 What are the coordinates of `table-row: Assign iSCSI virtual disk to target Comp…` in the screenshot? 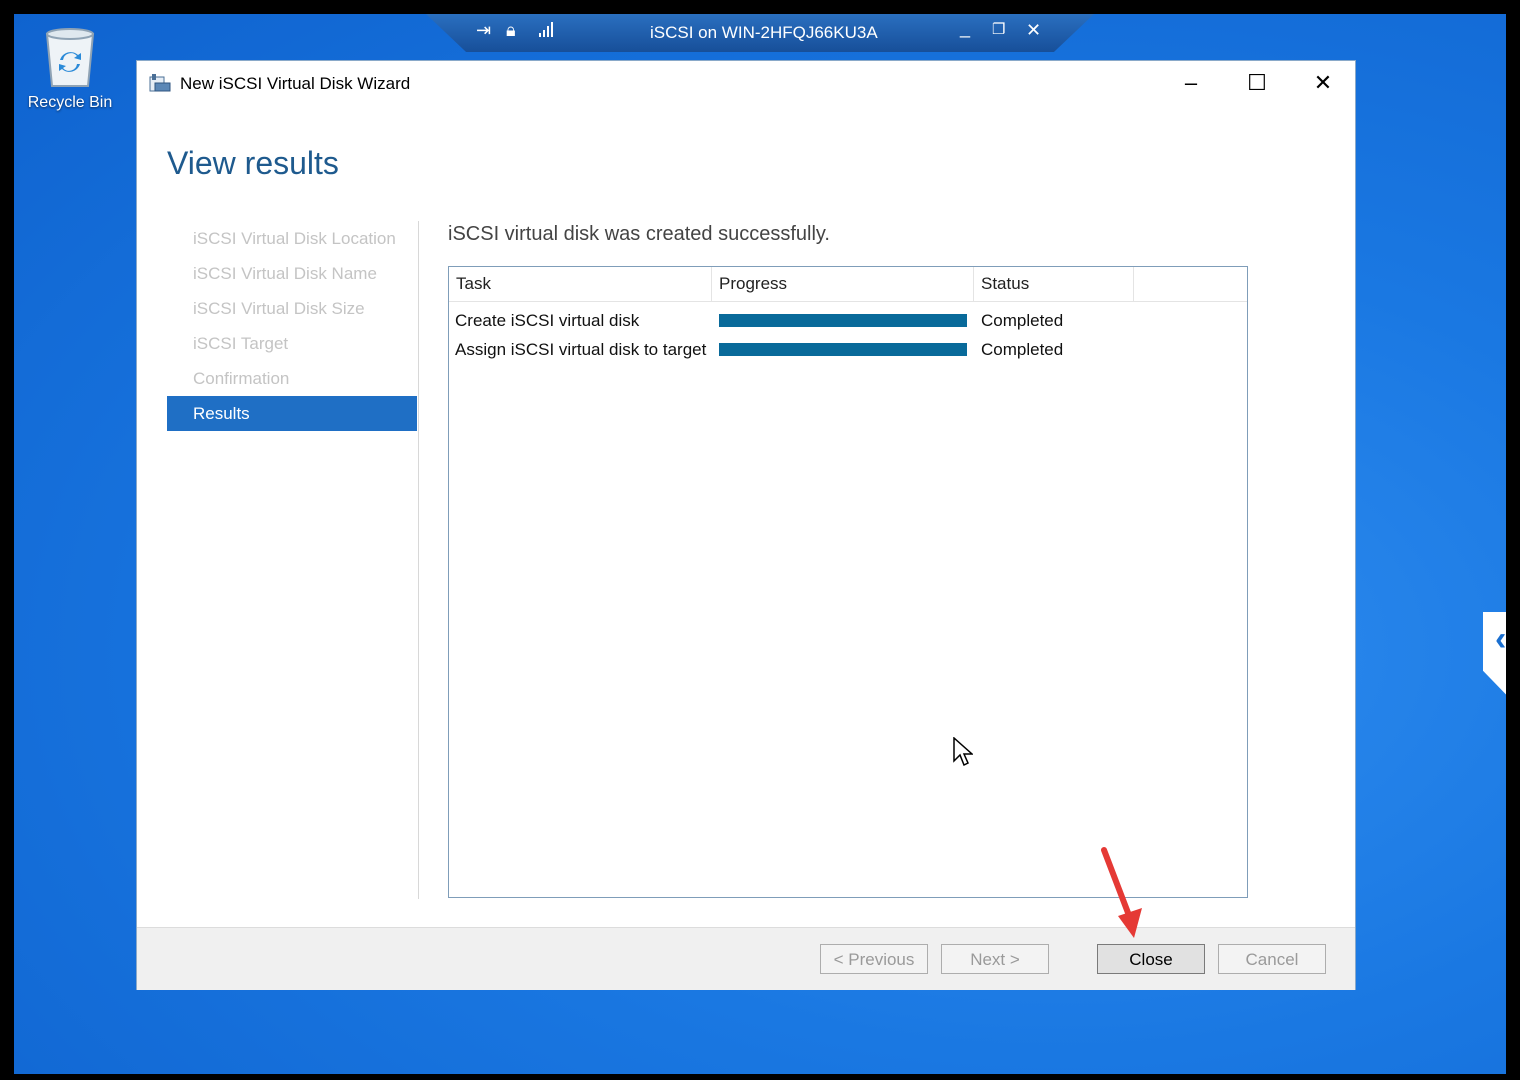 It's located at (848, 349).